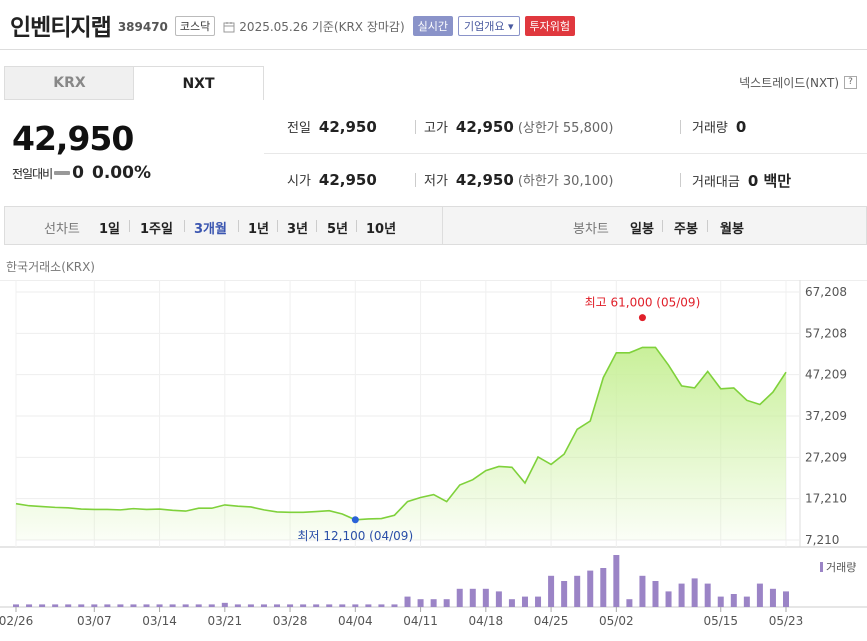  What do you see at coordinates (489, 26) in the screenshot?
I see `company-overview-dropdown: 기업개요 ▾` at bounding box center [489, 26].